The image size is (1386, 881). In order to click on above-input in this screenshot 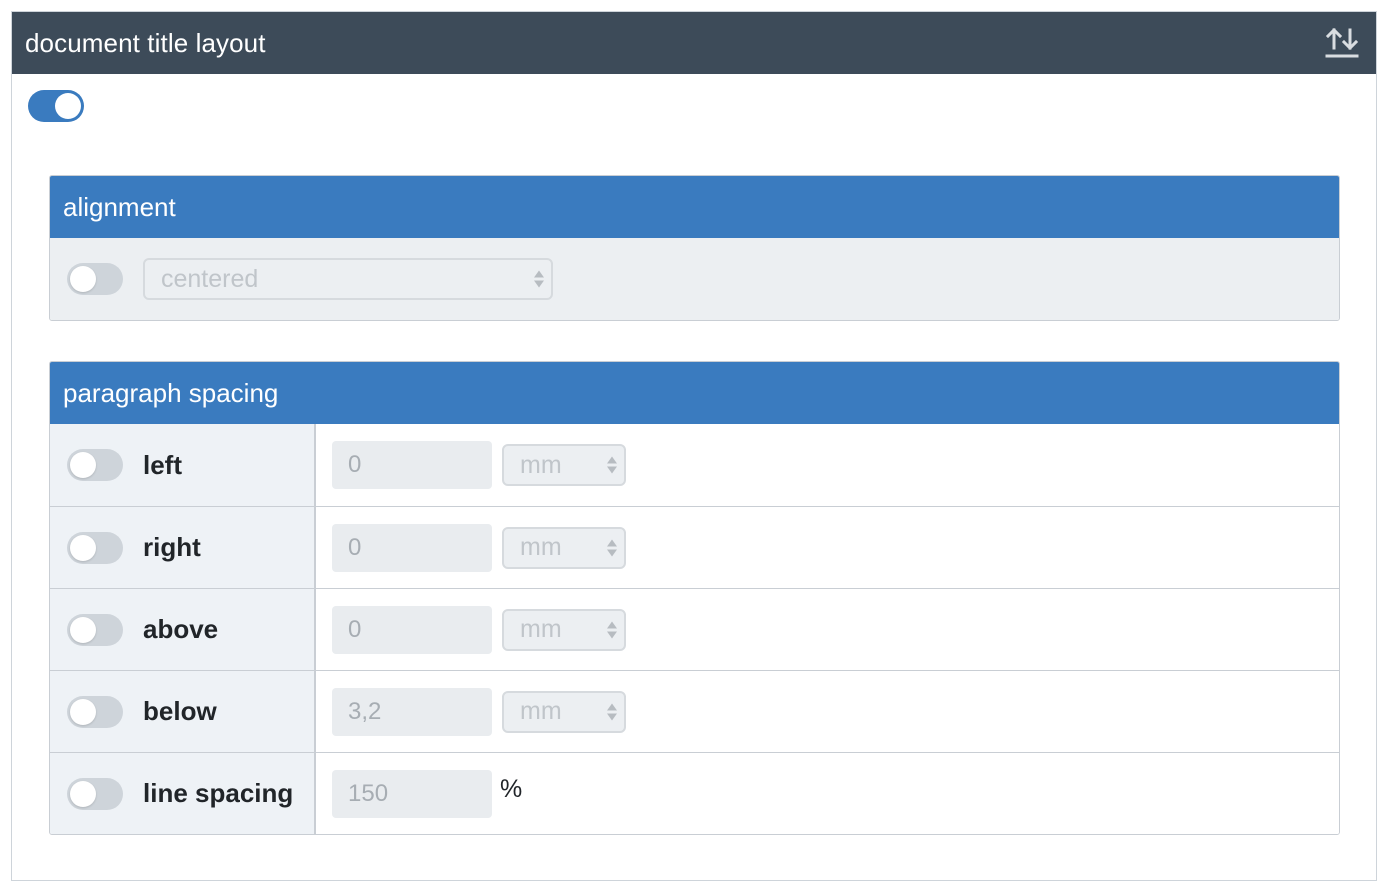, I will do `click(412, 629)`.